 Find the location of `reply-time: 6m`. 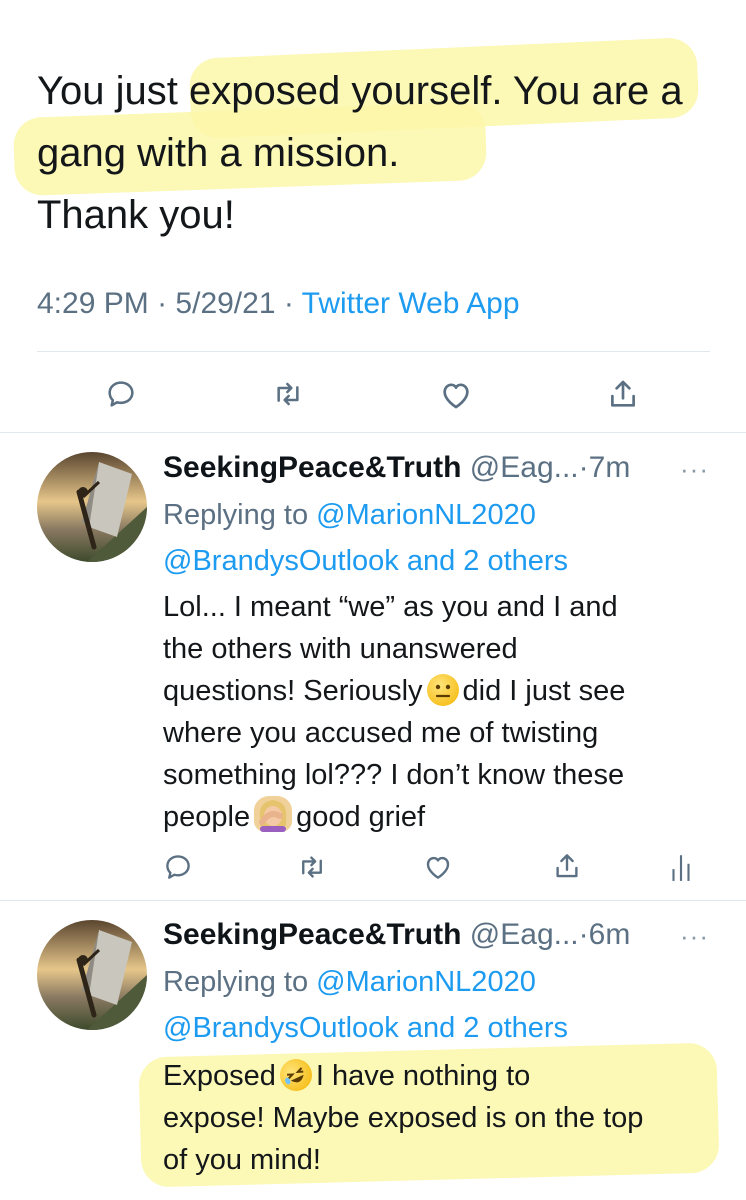

reply-time: 6m is located at coordinates (610, 934).